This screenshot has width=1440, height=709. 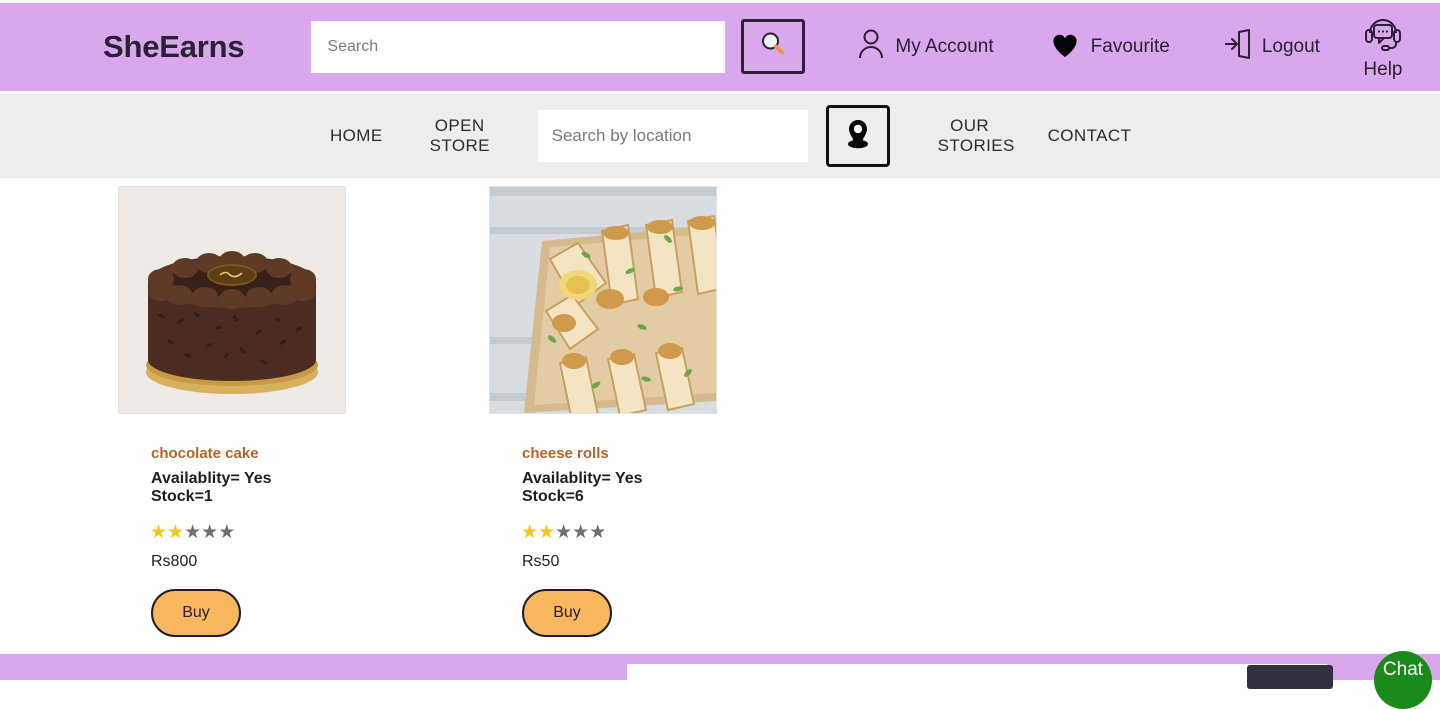 I want to click on location-search-group, so click(x=714, y=136).